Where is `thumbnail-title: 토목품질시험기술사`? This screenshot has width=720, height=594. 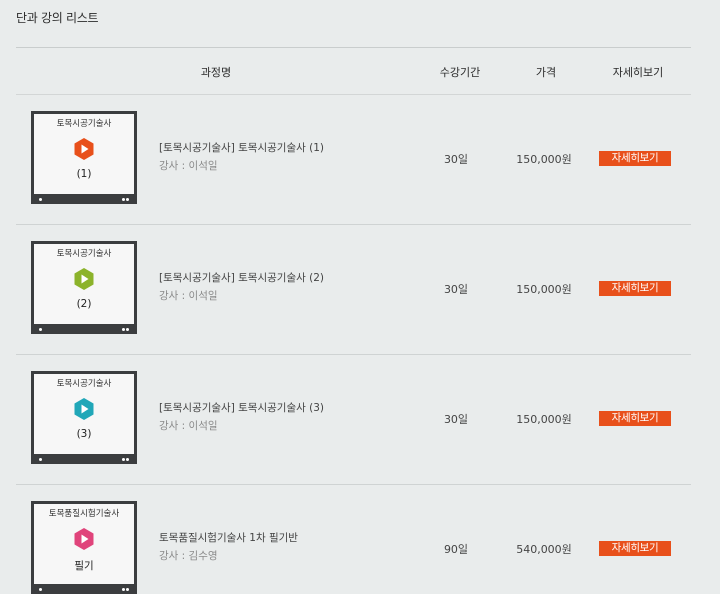
thumbnail-title: 토목품질시험기술사 is located at coordinates (84, 514).